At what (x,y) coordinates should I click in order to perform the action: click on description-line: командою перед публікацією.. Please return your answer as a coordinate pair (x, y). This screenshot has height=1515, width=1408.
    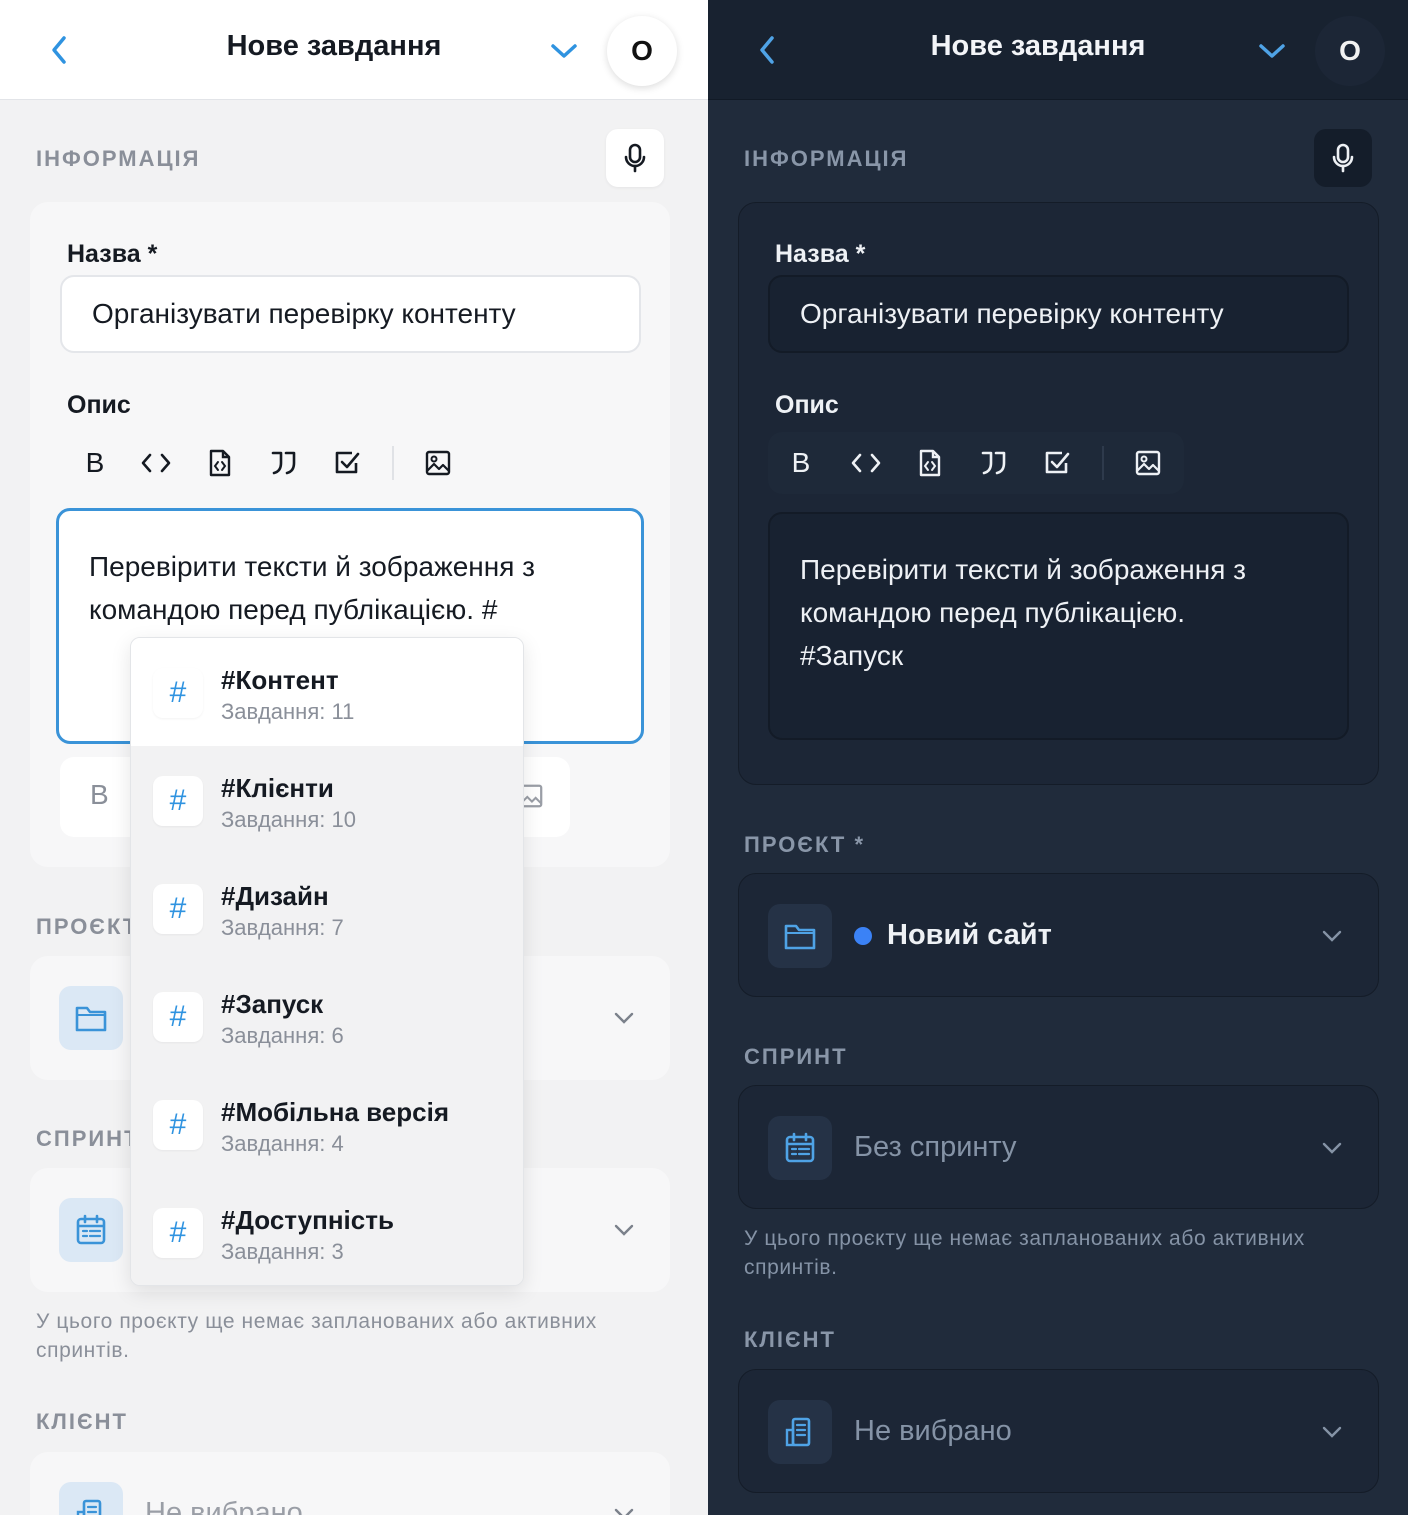
    Looking at the image, I should click on (993, 612).